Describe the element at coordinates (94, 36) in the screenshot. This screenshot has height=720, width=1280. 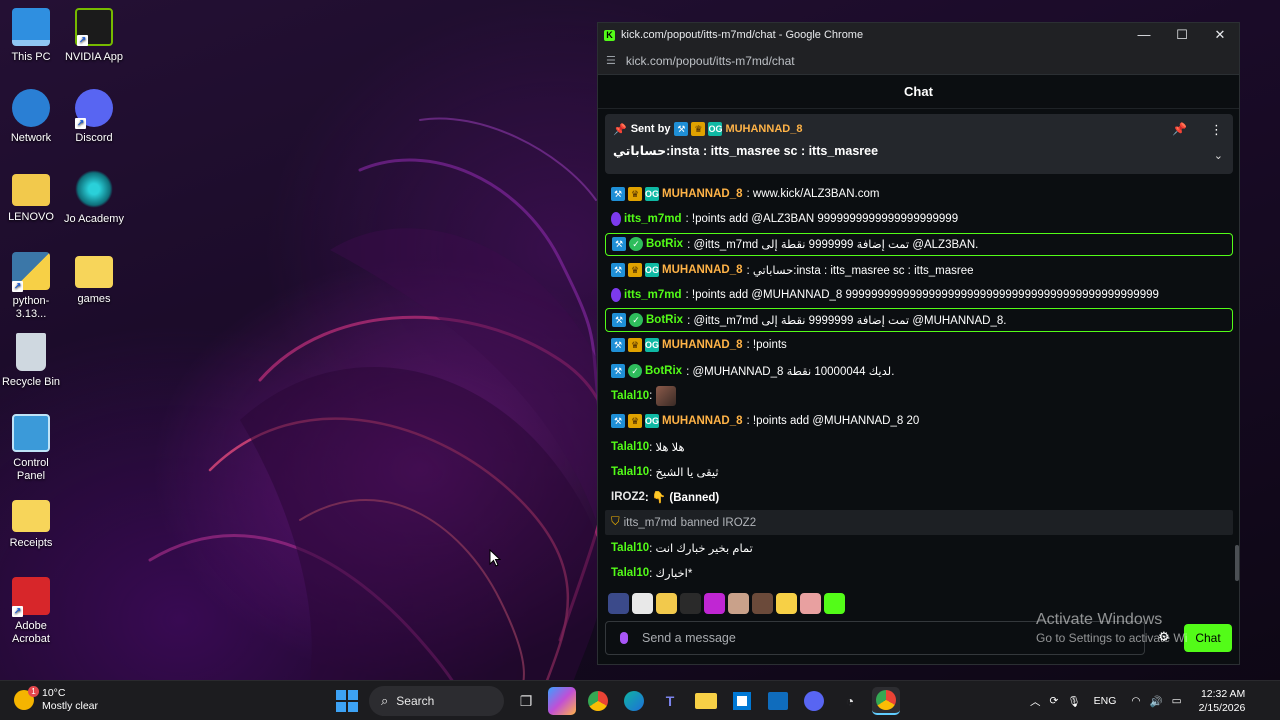
I see `desktop-icon-nvidia-app: ↗ NVIDIA App` at that location.